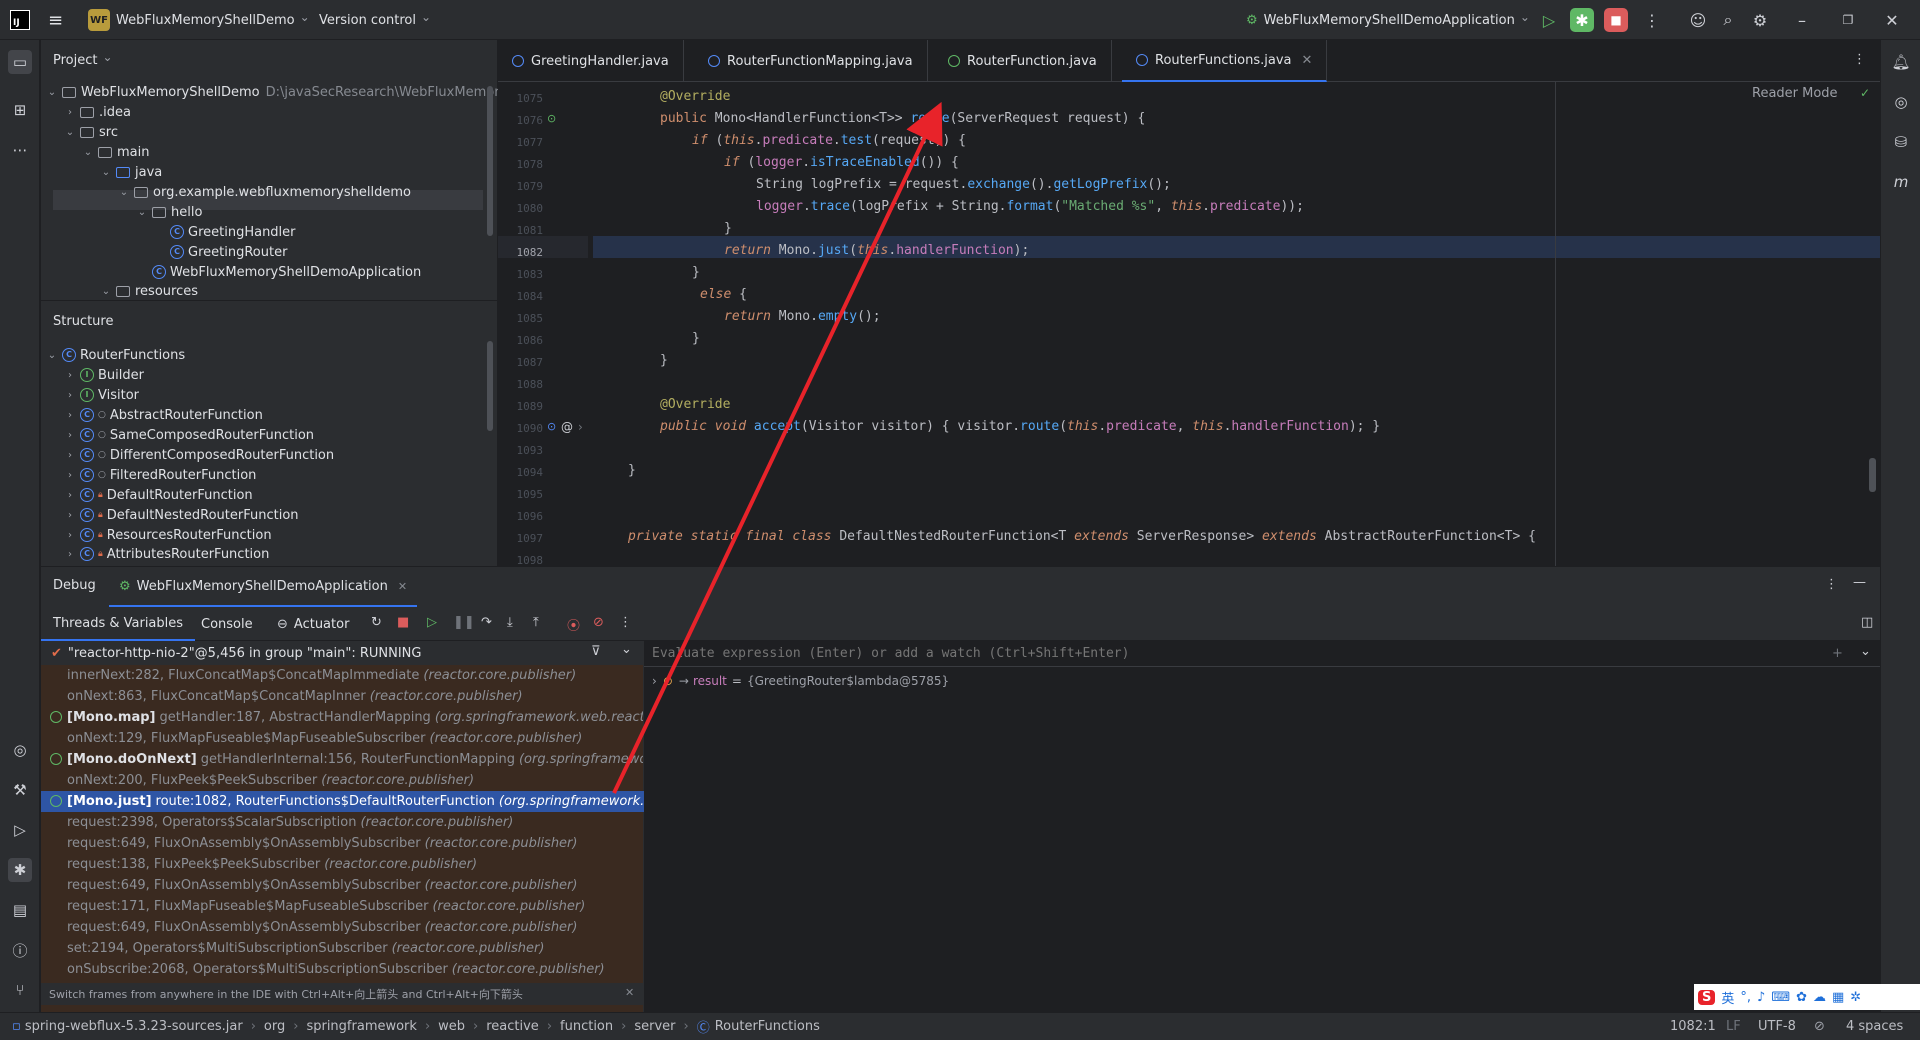  Describe the element at coordinates (1838, 997) in the screenshot. I see `grid-icon: ▦` at that location.